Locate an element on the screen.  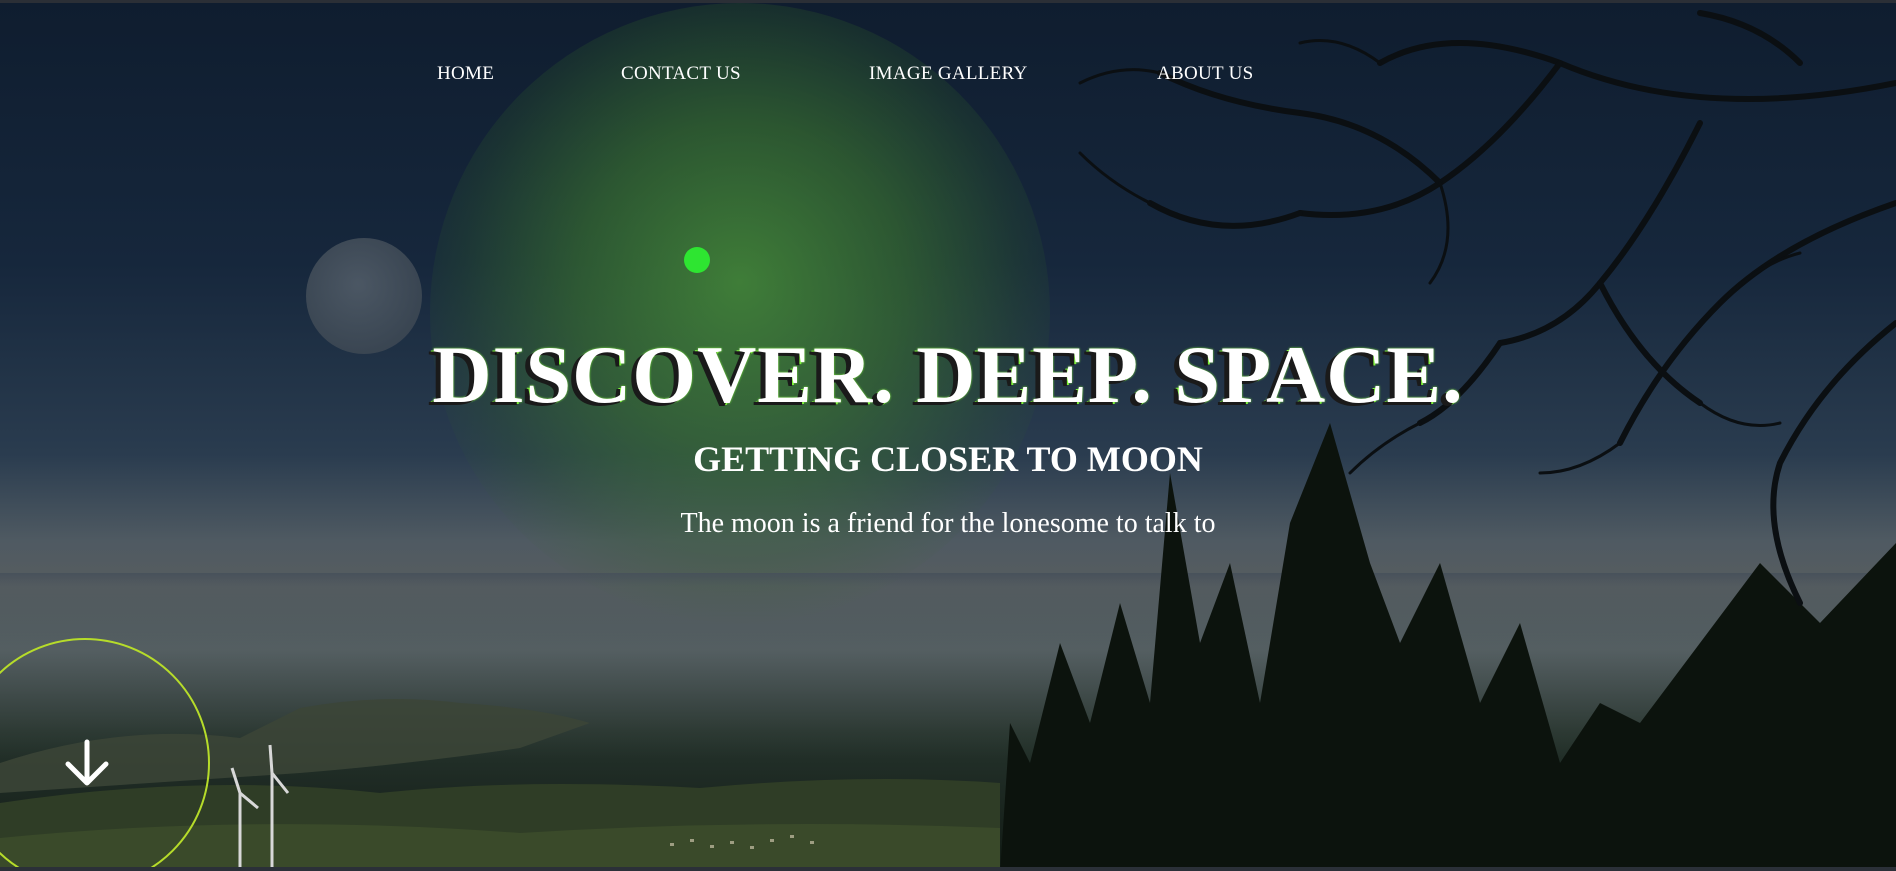
hero-headline: DISCOVER. DEEP. SPACE. is located at coordinates (948, 374).